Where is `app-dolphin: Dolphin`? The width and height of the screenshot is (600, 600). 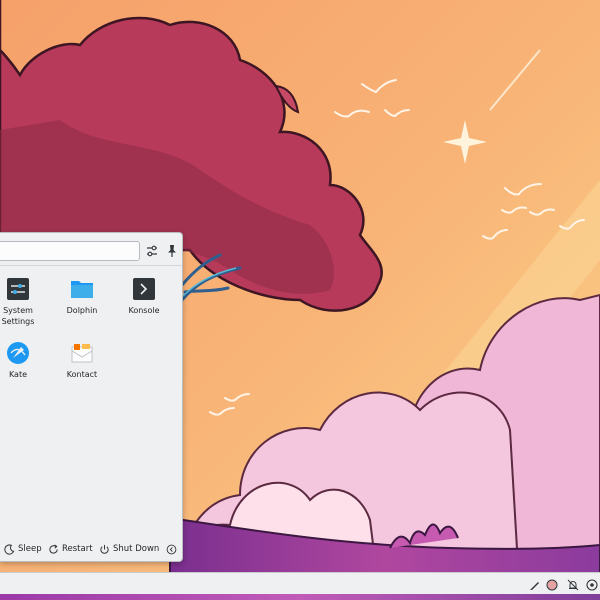
app-dolphin: Dolphin is located at coordinates (82, 296).